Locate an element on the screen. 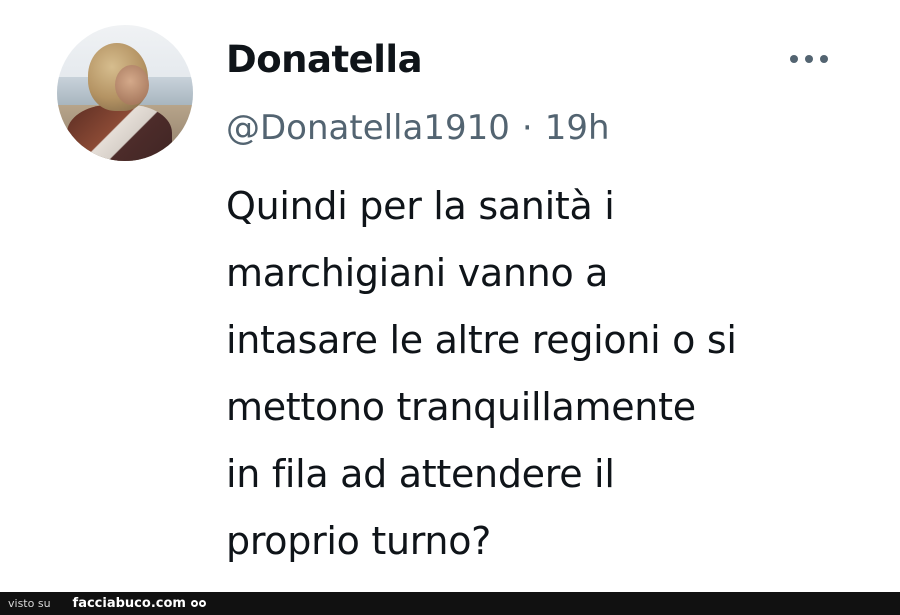 The width and height of the screenshot is (900, 615). user-avatar is located at coordinates (125, 93).